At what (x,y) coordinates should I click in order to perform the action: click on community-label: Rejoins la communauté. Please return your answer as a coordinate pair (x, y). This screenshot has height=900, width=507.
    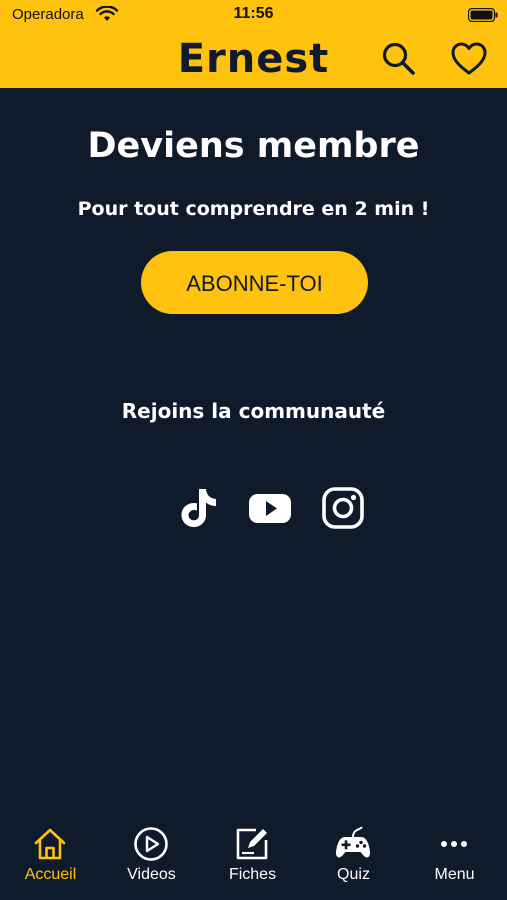
    Looking at the image, I should click on (253, 411).